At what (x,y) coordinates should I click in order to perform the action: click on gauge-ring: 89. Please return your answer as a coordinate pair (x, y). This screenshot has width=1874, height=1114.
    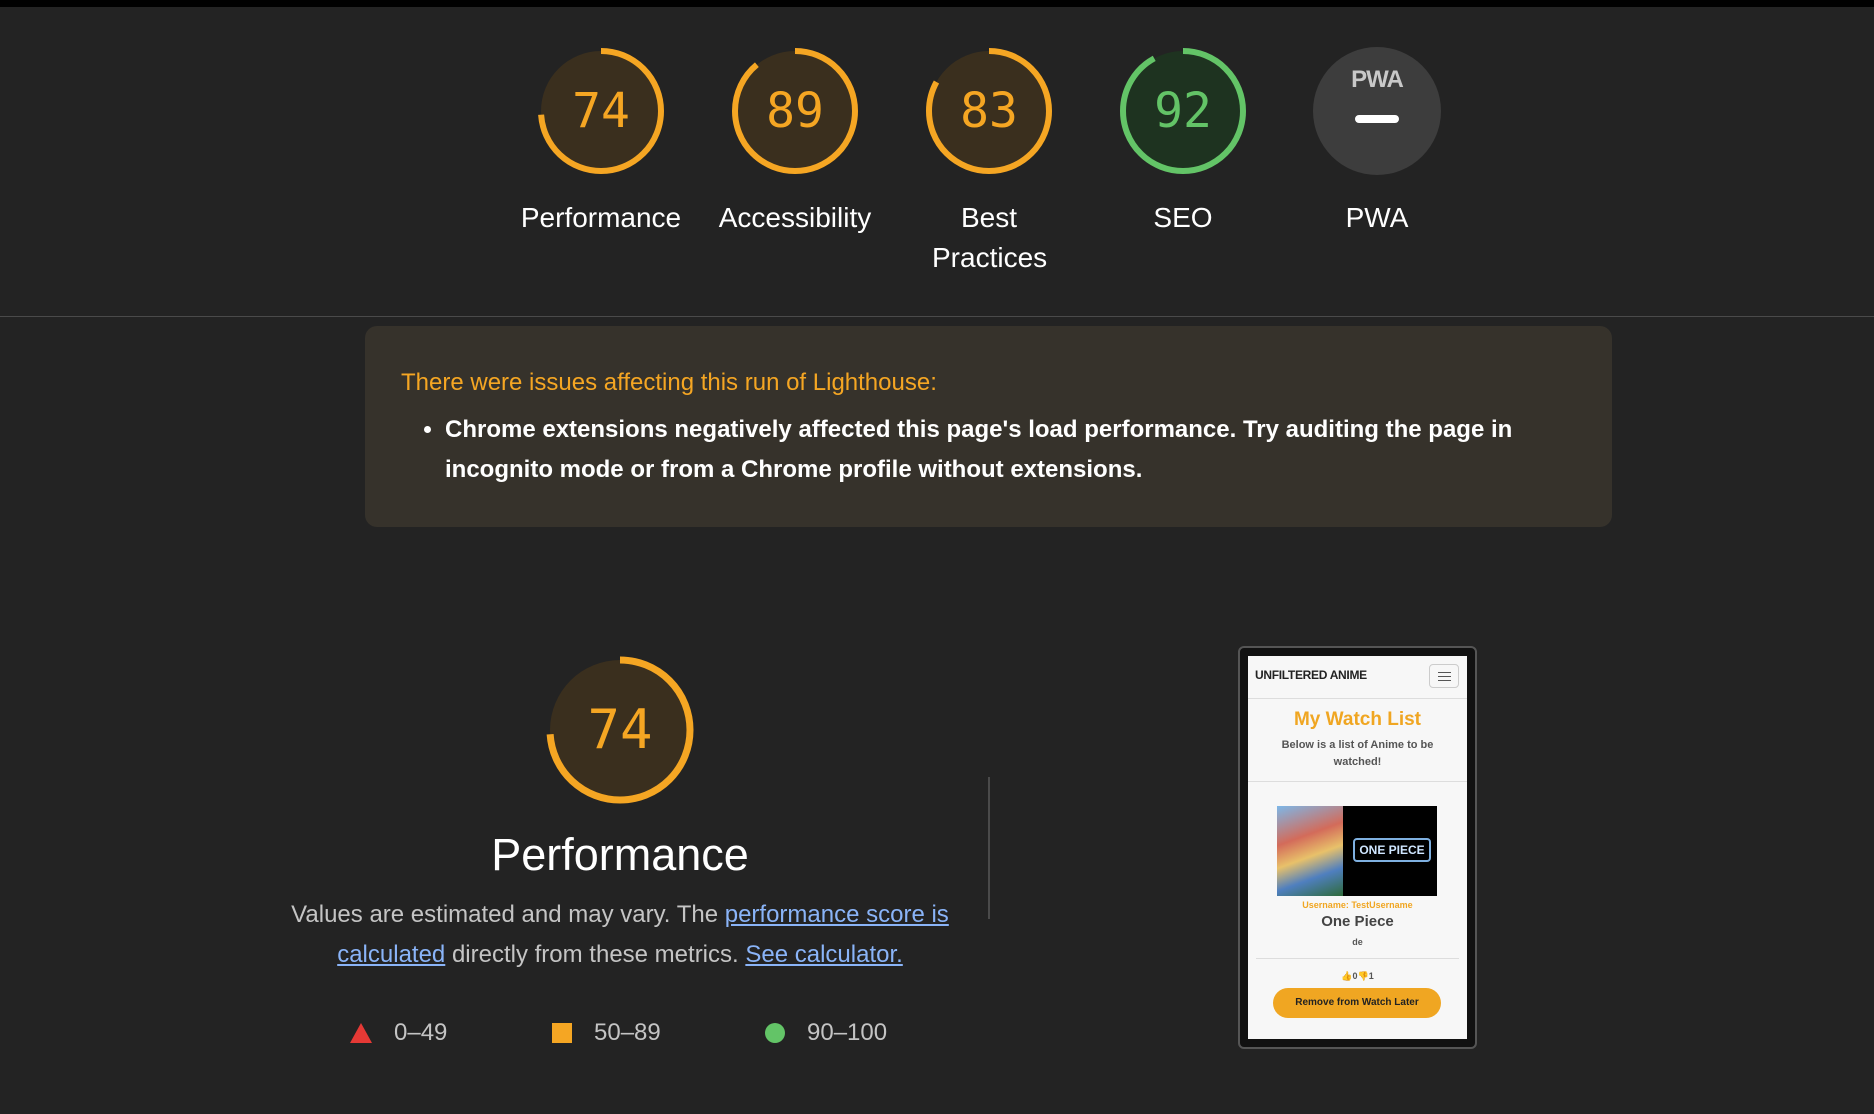
    Looking at the image, I should click on (795, 111).